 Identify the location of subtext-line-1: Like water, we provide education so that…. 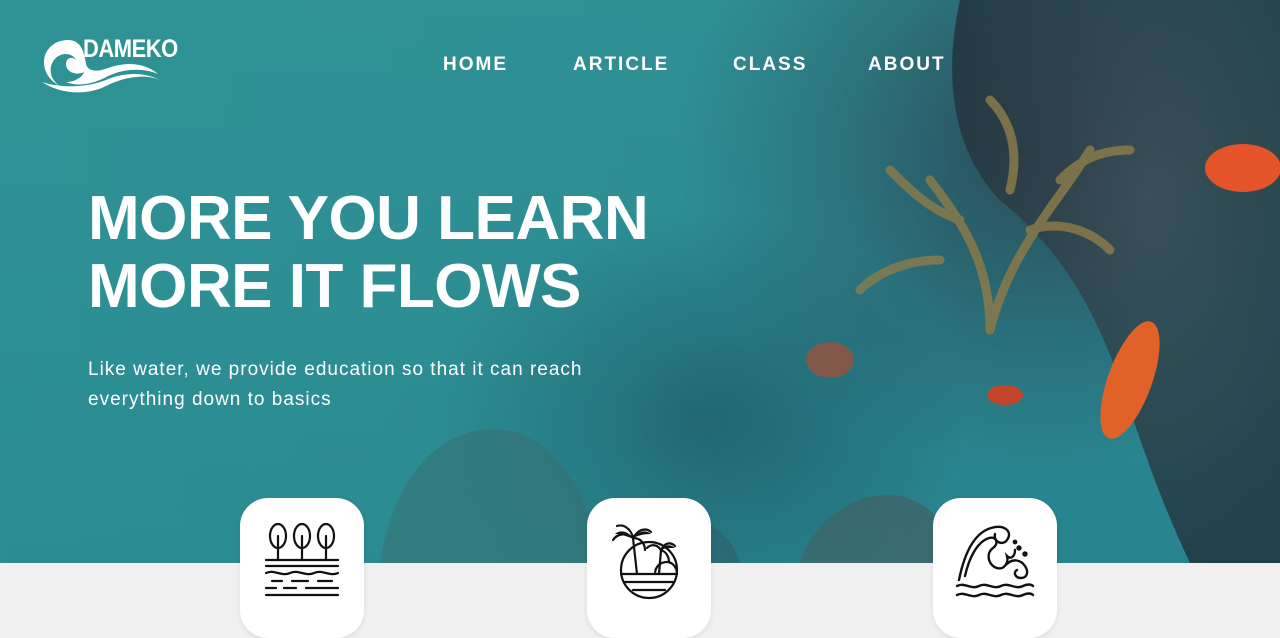
(335, 369).